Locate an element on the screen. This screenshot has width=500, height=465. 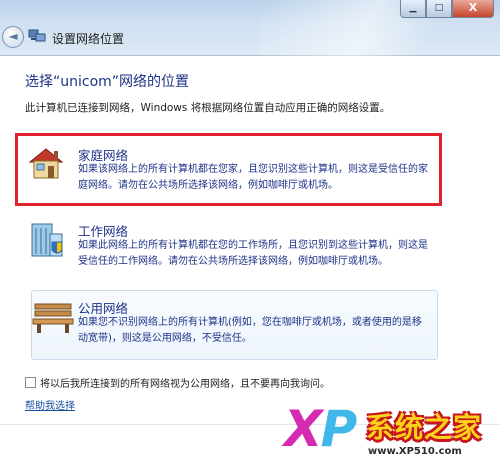
page-title: 选择“unicom”网络的位置 is located at coordinates (107, 82).